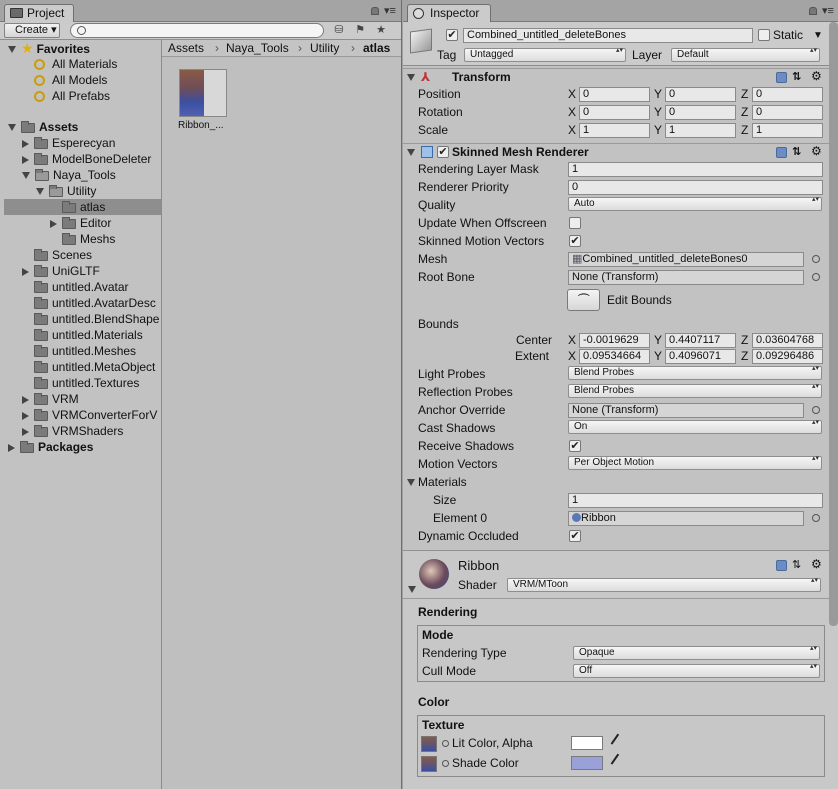 This screenshot has width=838, height=789. Describe the element at coordinates (818, 35) in the screenshot. I see `static-dropdown-icon: ▼` at that location.